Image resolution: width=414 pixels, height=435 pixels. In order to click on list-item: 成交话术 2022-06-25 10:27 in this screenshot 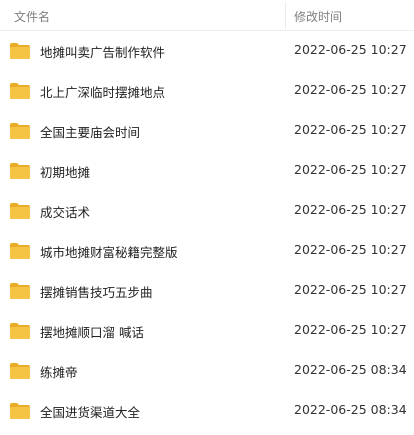, I will do `click(207, 211)`.